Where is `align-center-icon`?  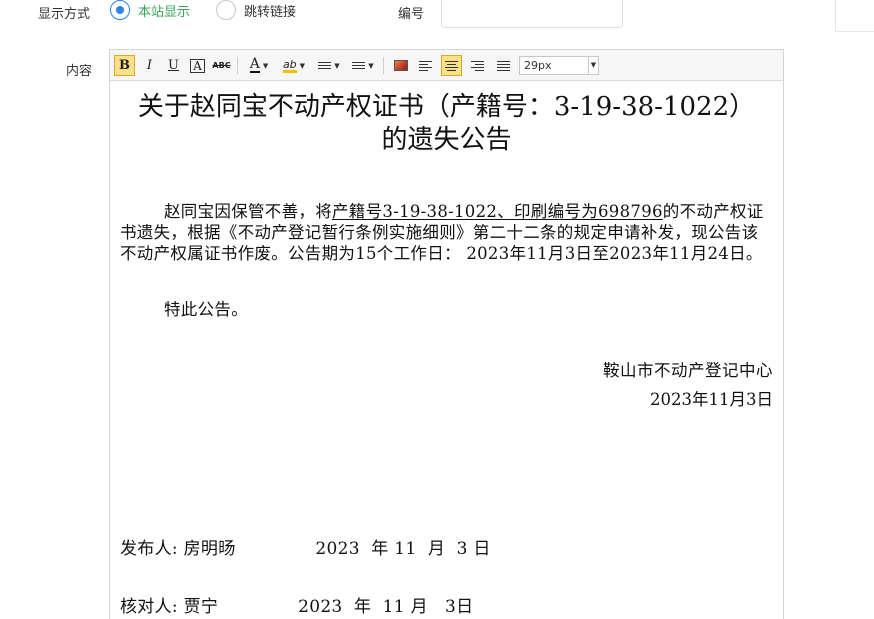
align-center-icon is located at coordinates (451, 66).